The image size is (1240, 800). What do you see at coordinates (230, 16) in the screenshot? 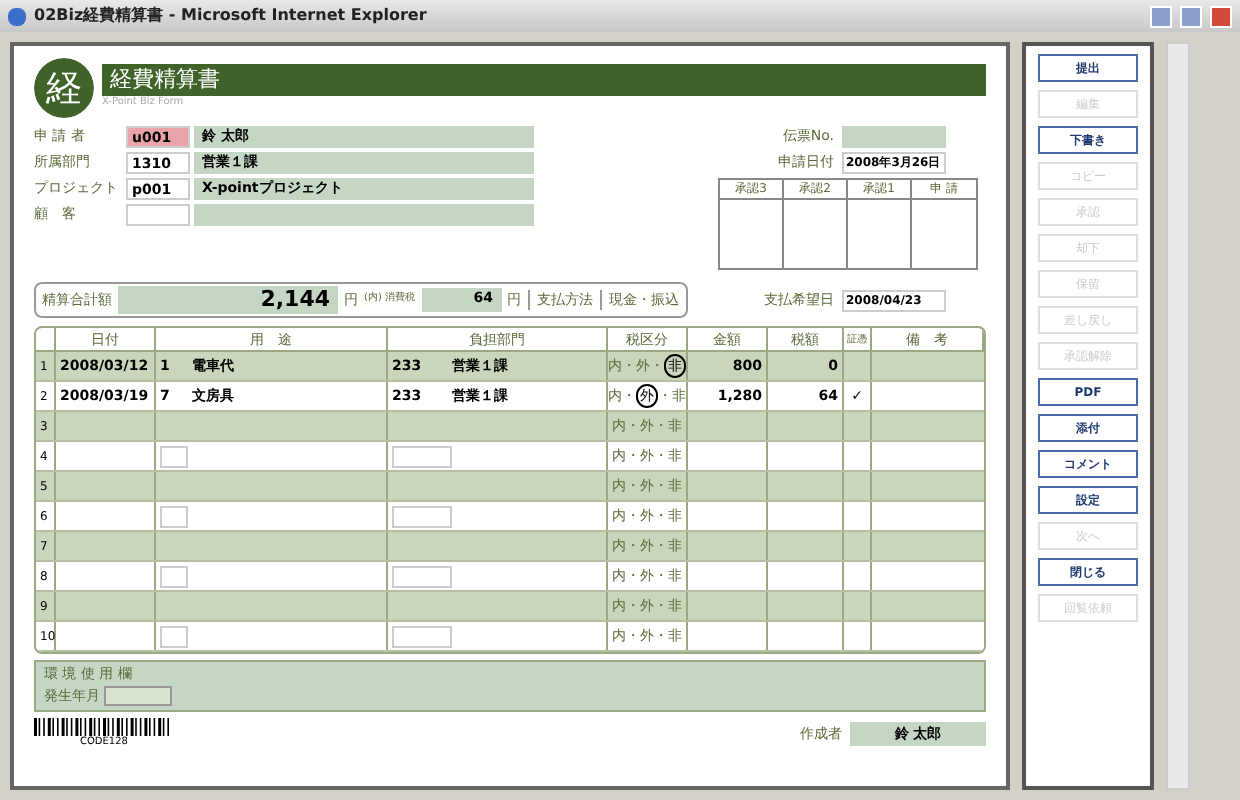
I see `window-title: 02Biz経費精算書 - Microsoft Internet Explorer` at bounding box center [230, 16].